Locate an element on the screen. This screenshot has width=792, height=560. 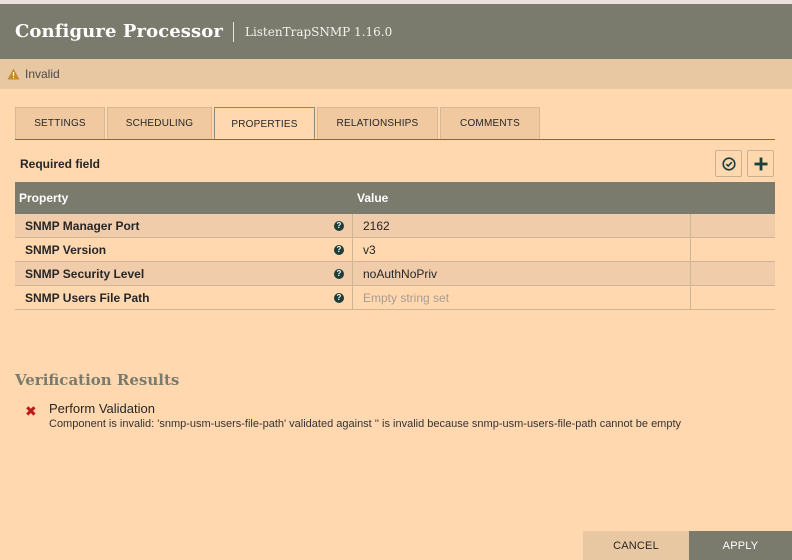
table-header: Property Value is located at coordinates (395, 198).